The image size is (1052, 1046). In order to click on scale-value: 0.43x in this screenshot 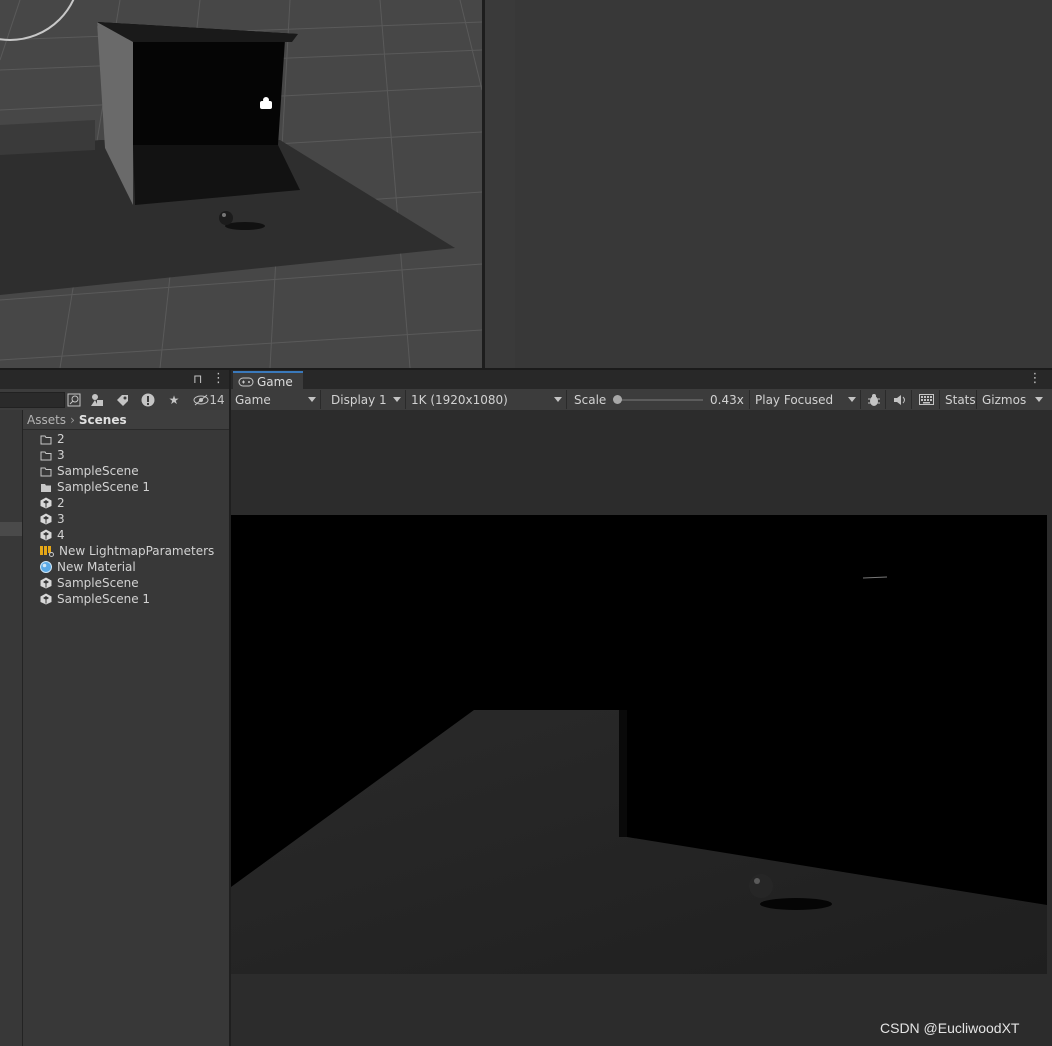, I will do `click(727, 399)`.